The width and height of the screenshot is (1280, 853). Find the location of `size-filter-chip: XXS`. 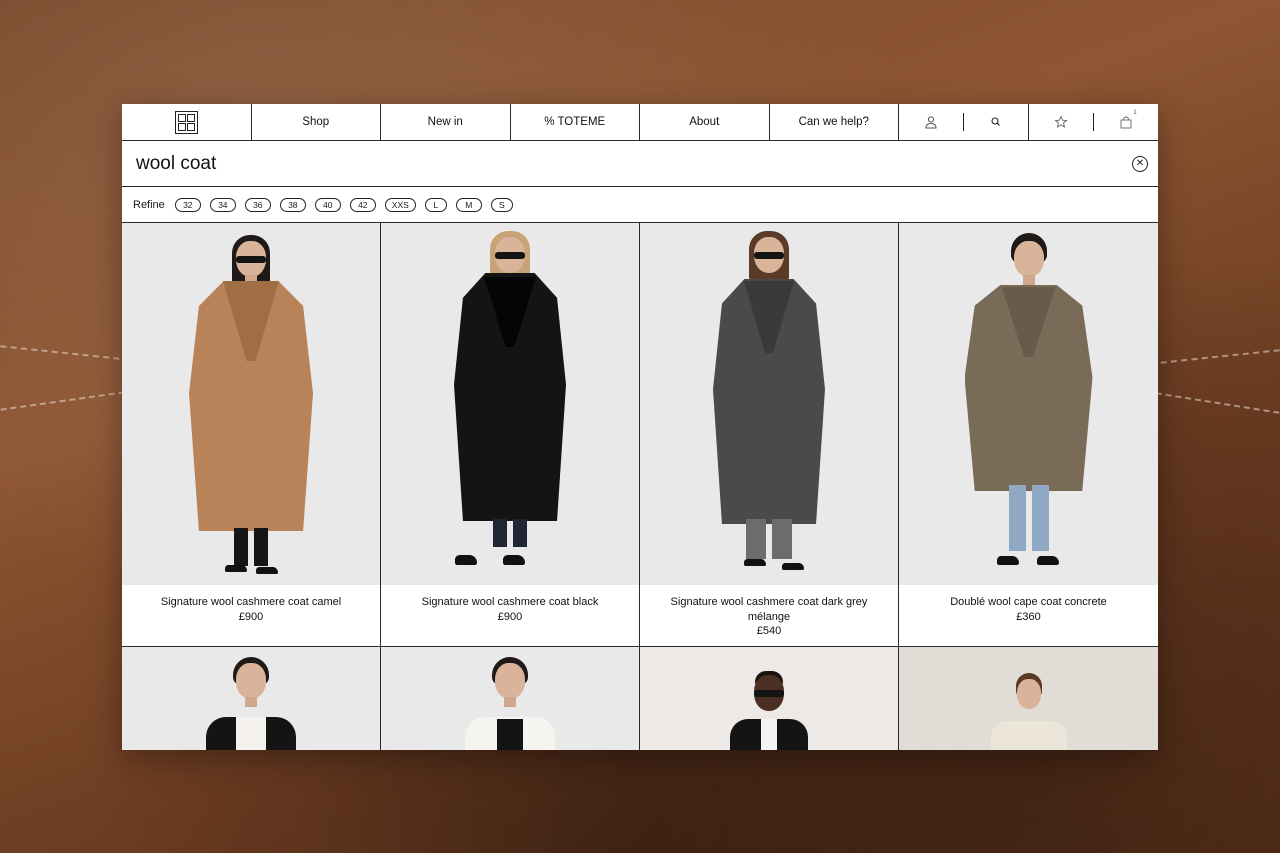

size-filter-chip: XXS is located at coordinates (400, 204).